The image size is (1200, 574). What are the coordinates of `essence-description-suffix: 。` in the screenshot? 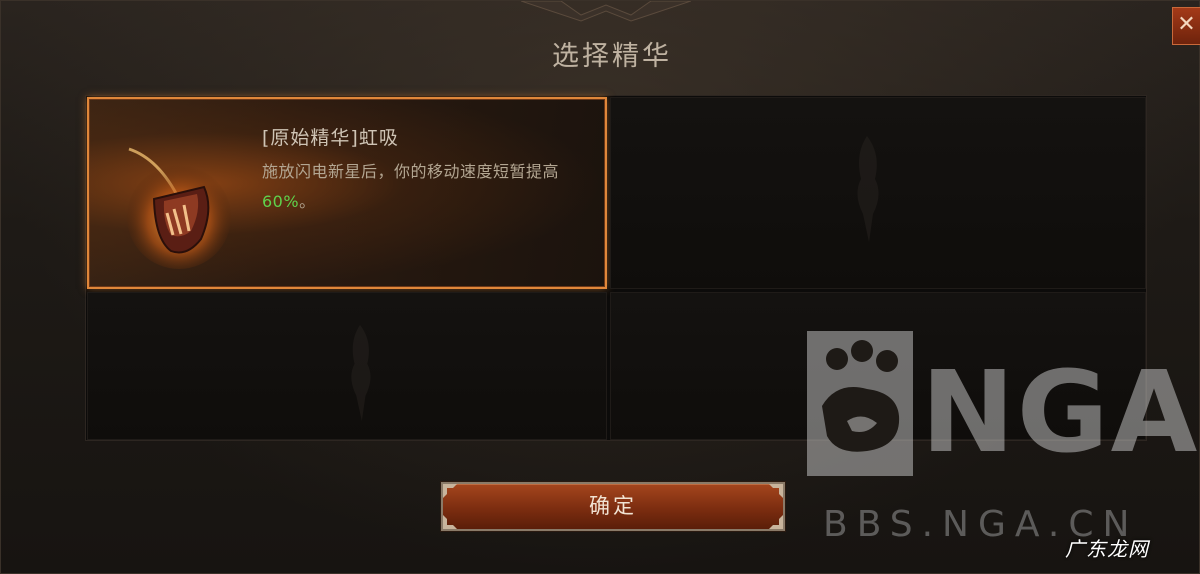 It's located at (307, 201).